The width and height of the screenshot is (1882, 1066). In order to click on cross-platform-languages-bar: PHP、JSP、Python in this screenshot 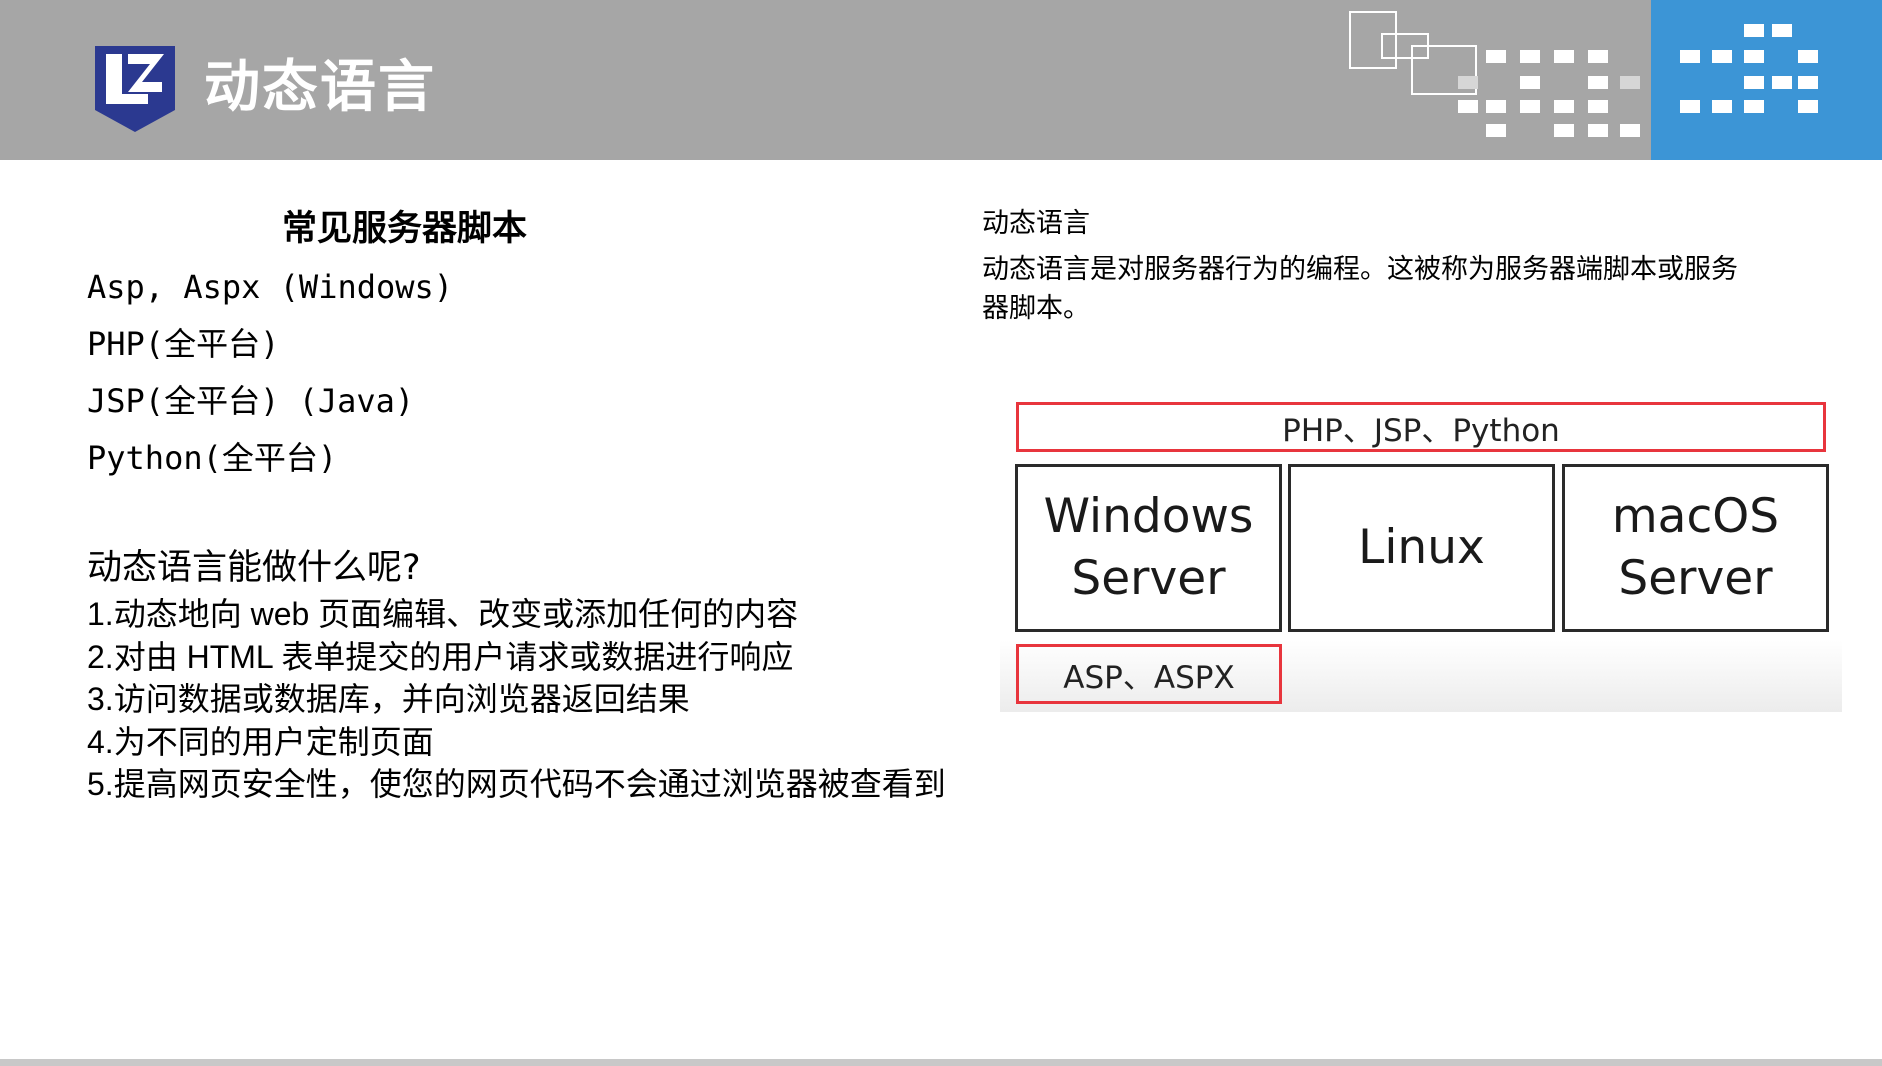, I will do `click(1421, 427)`.